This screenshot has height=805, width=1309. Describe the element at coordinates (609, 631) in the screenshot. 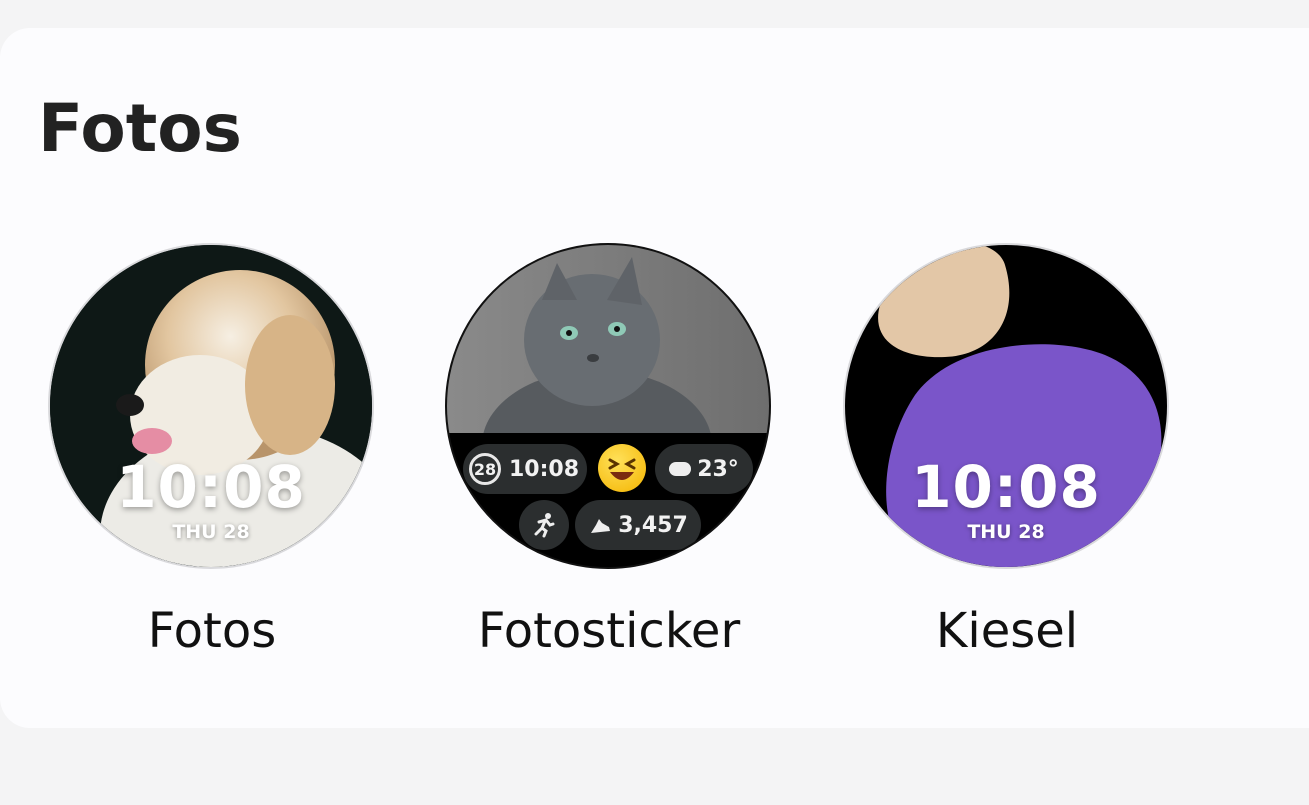

I see `watch-face-label: Fotosticker` at that location.